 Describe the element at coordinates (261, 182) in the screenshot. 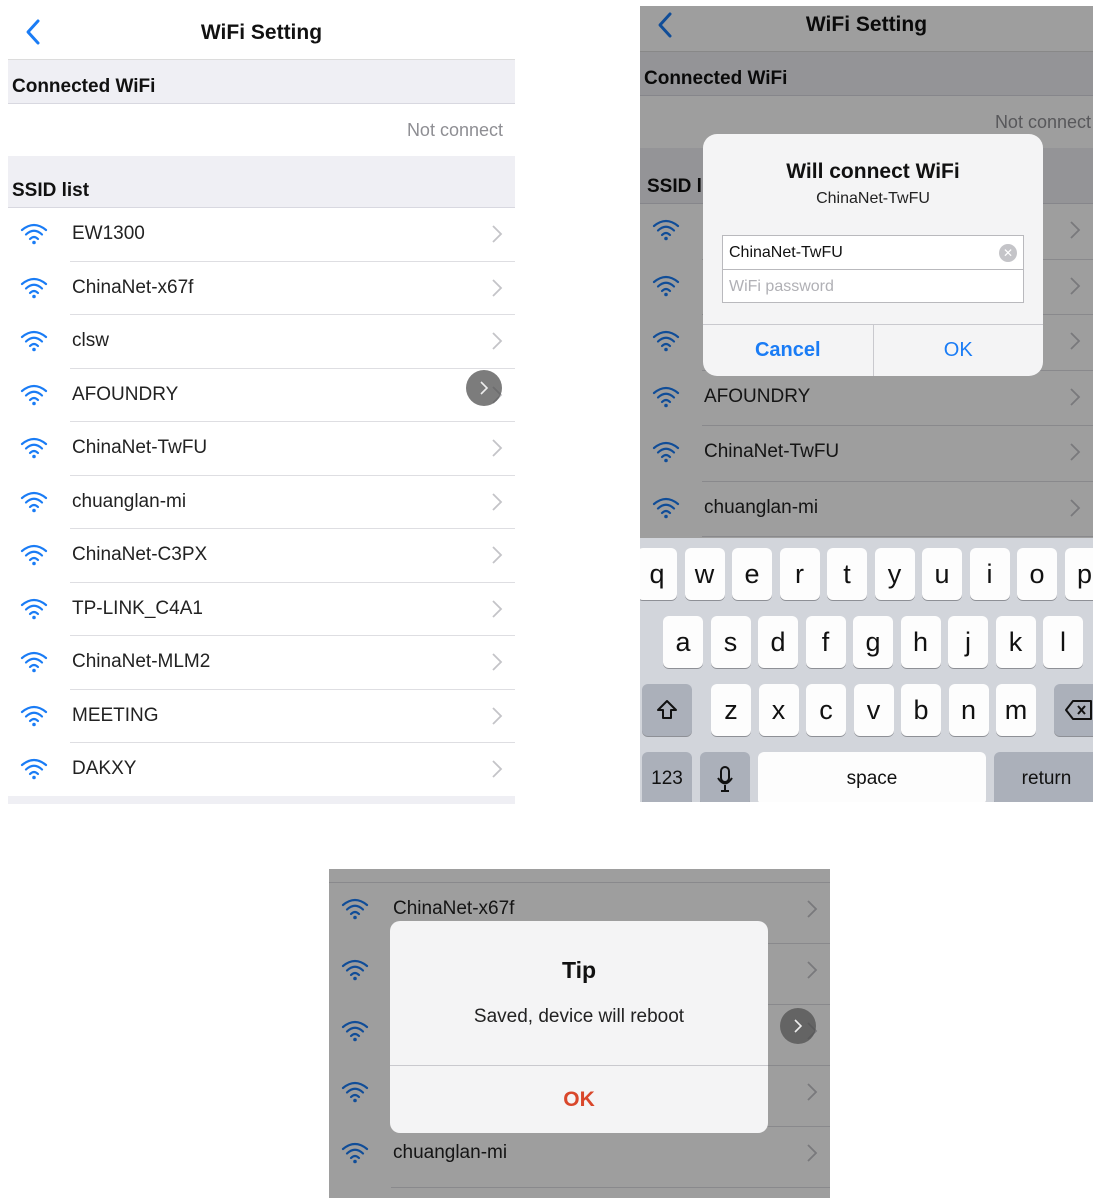

I see `ssid-list-header: SSID list` at that location.